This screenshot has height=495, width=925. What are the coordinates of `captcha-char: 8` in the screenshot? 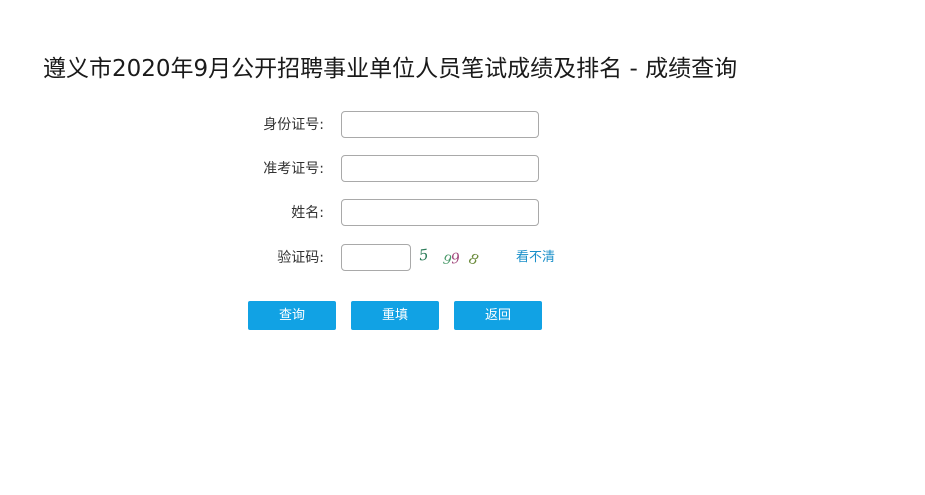 It's located at (473, 260).